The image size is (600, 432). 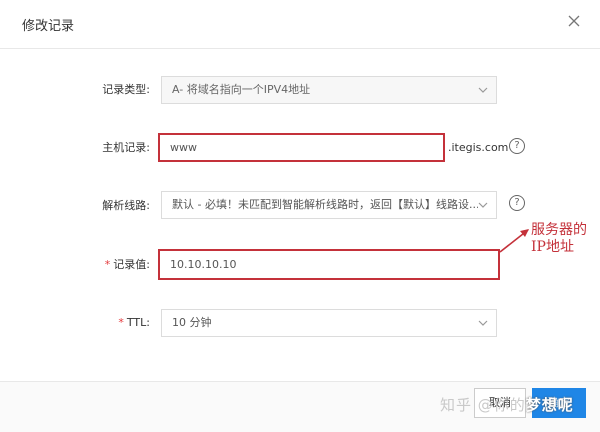 What do you see at coordinates (478, 147) in the screenshot?
I see `domain-suffix: .itegis.com` at bounding box center [478, 147].